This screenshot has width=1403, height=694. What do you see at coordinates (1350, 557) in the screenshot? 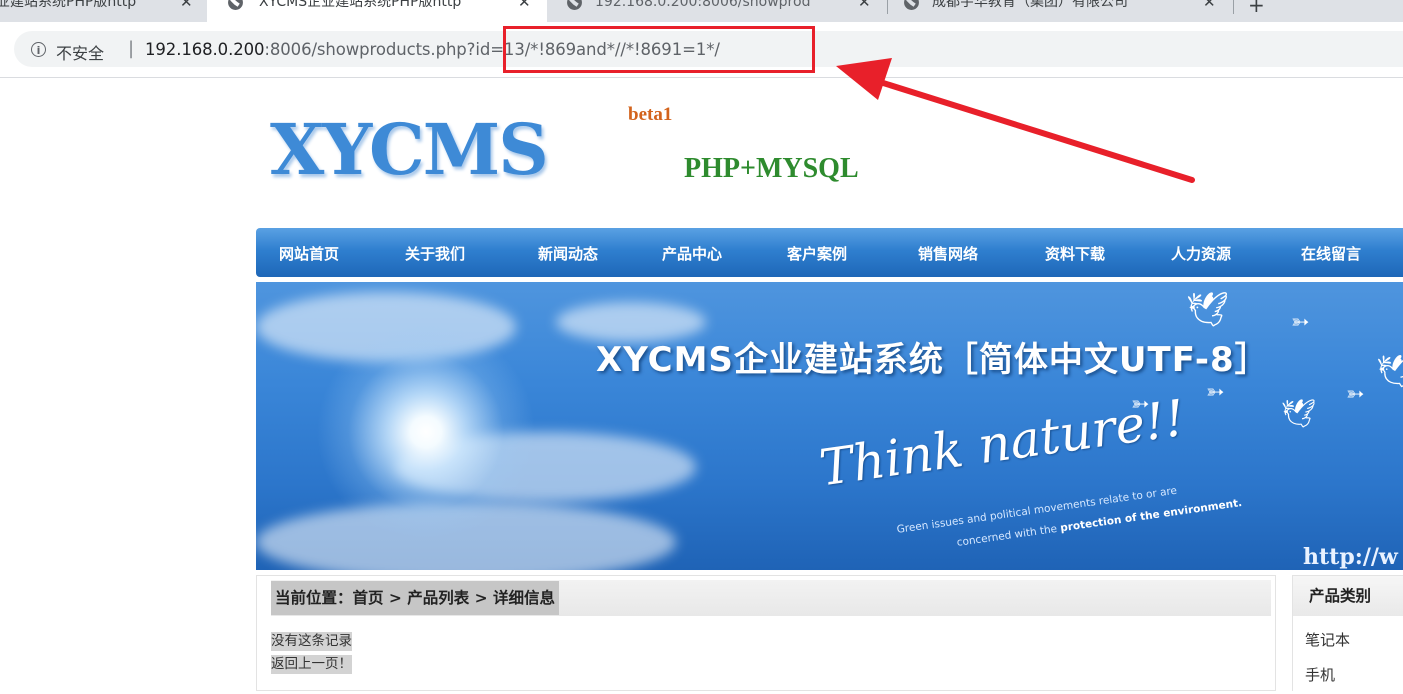
I see `banner-url: http://w` at bounding box center [1350, 557].